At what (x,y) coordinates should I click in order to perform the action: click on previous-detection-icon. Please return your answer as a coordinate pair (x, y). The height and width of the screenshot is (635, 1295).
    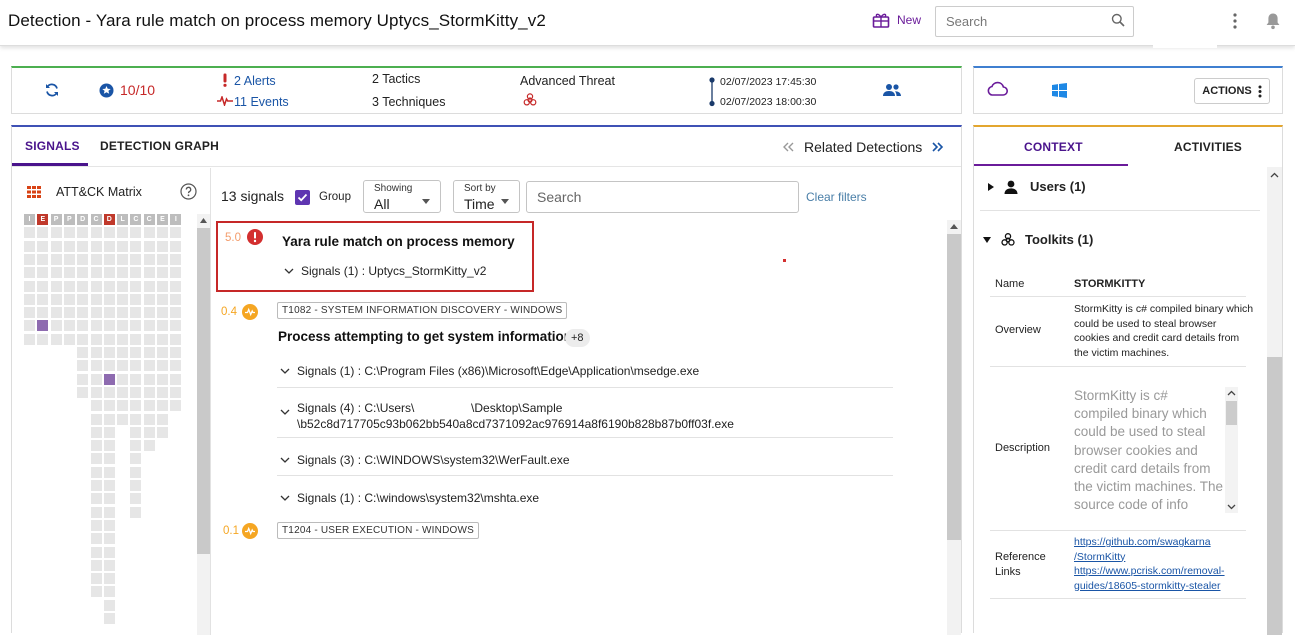
    Looking at the image, I should click on (788, 147).